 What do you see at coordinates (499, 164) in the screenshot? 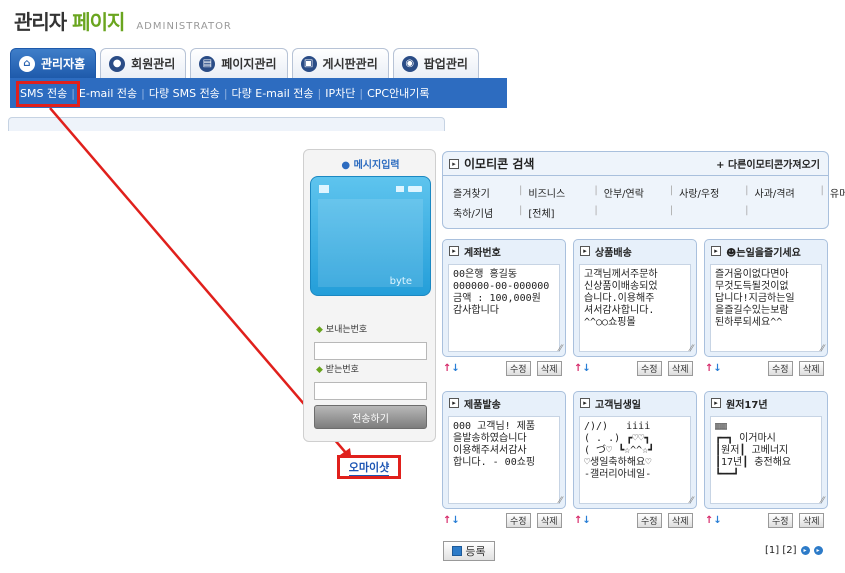
I see `search-title: 이모티콘 검색` at bounding box center [499, 164].